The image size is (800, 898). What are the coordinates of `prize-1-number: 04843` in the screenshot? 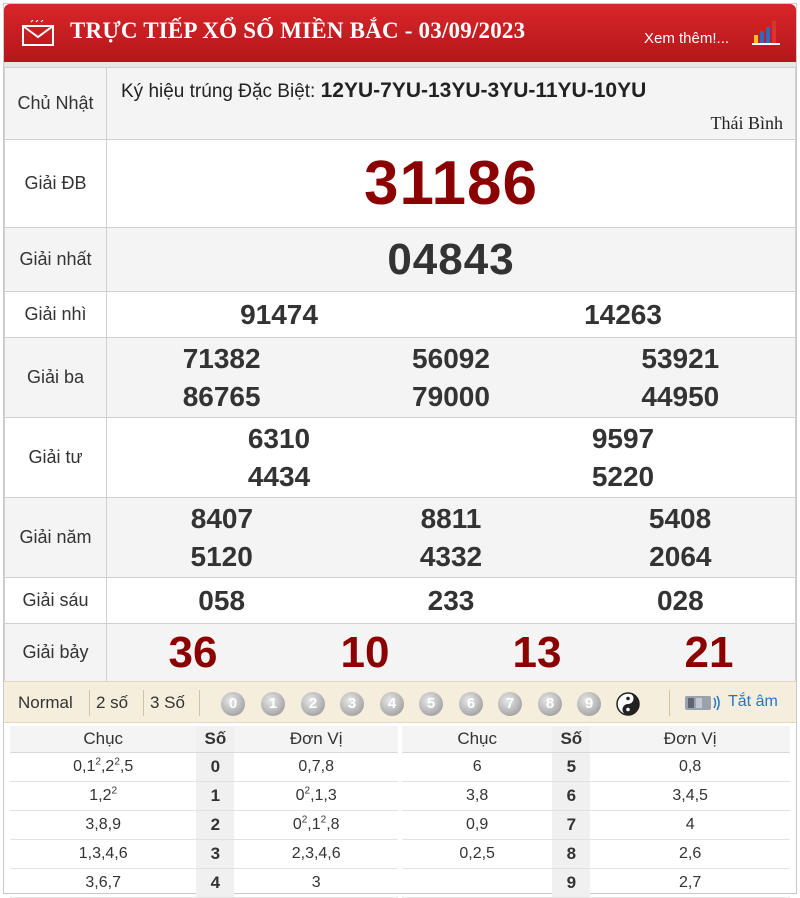 It's located at (451, 259).